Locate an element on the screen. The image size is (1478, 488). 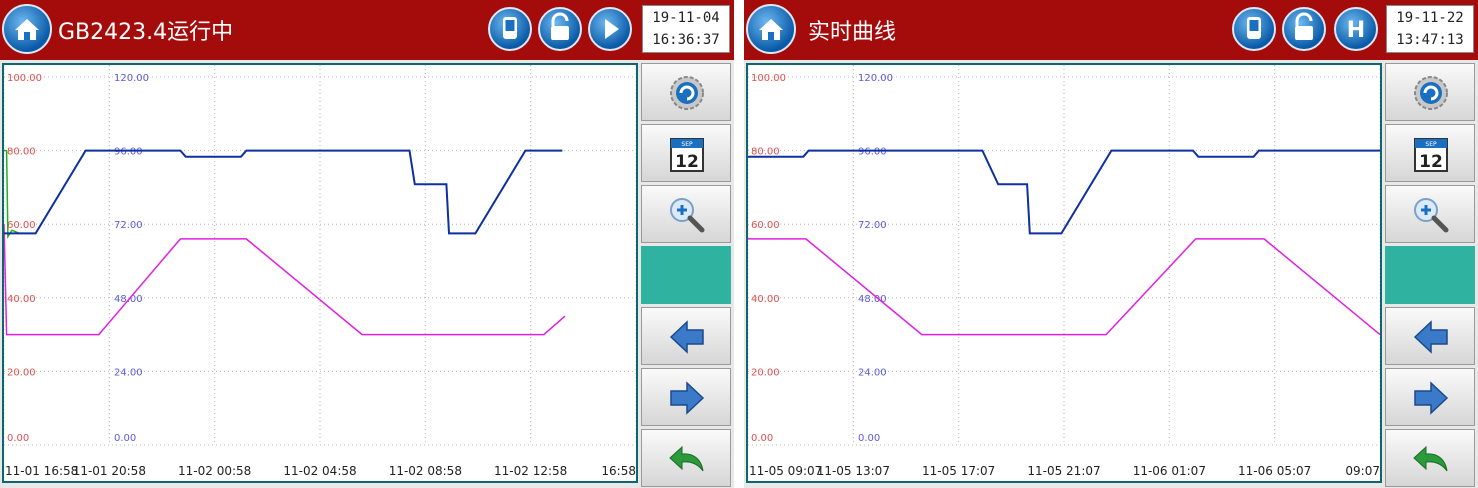
x-axis-tick-label: 11-01 20:58 is located at coordinates (109, 471).